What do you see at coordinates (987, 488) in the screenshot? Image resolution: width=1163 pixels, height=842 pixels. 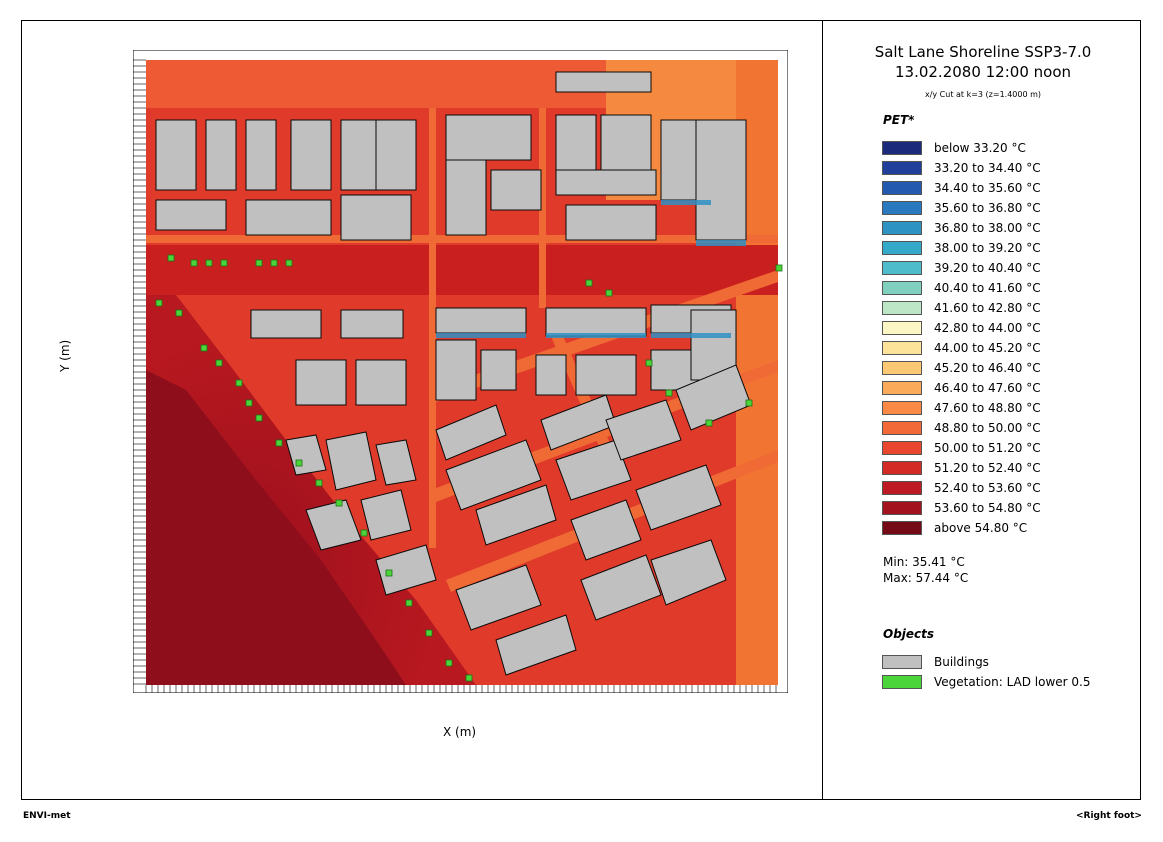 I see `legend-label: 52.40 to 53.60 °C` at bounding box center [987, 488].